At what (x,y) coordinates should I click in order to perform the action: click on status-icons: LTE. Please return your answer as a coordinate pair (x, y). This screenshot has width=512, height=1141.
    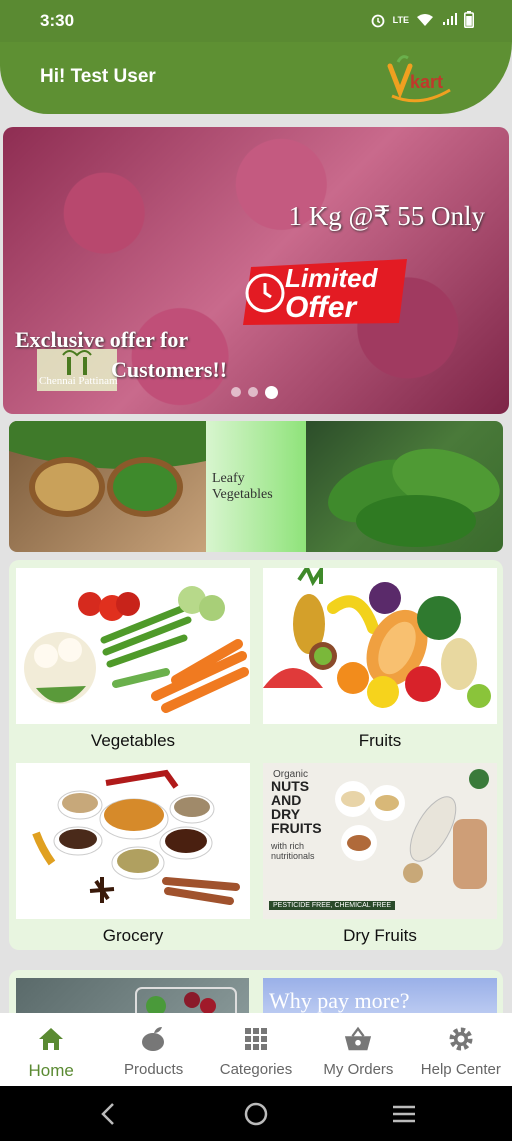
    Looking at the image, I should click on (422, 19).